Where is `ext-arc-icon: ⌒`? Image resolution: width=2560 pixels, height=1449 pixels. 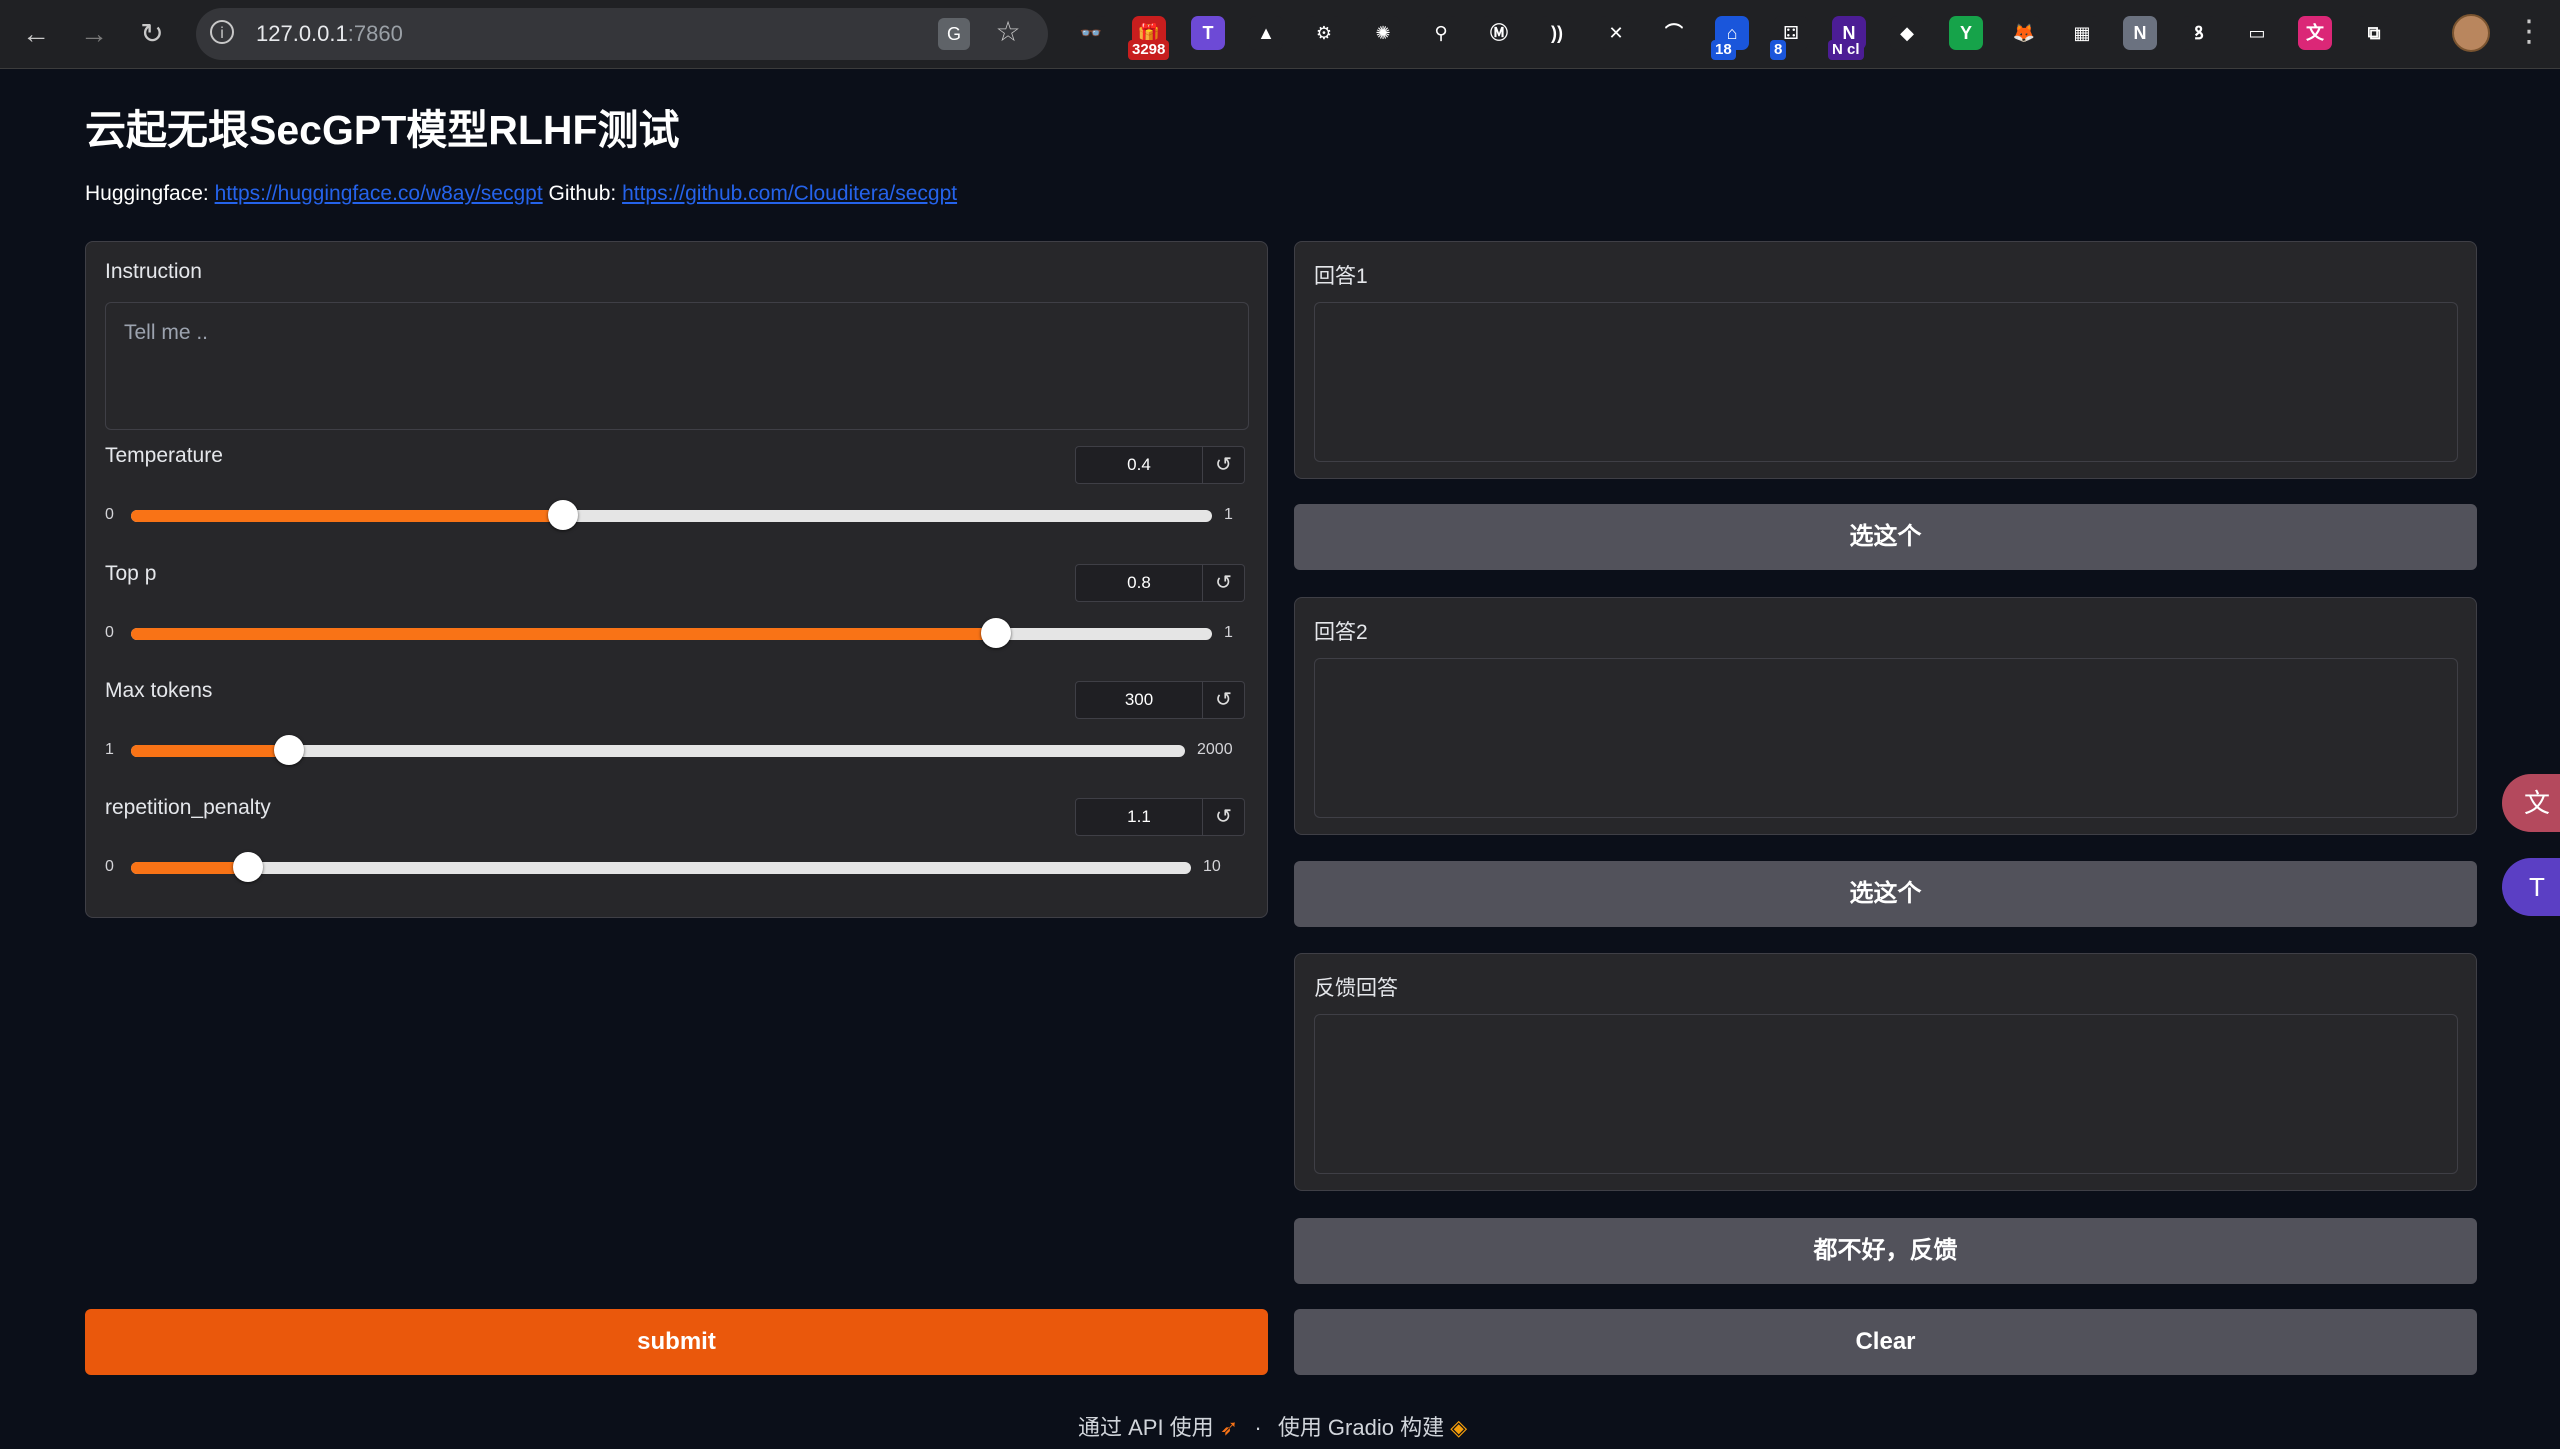 ext-arc-icon: ⌒ is located at coordinates (1674, 33).